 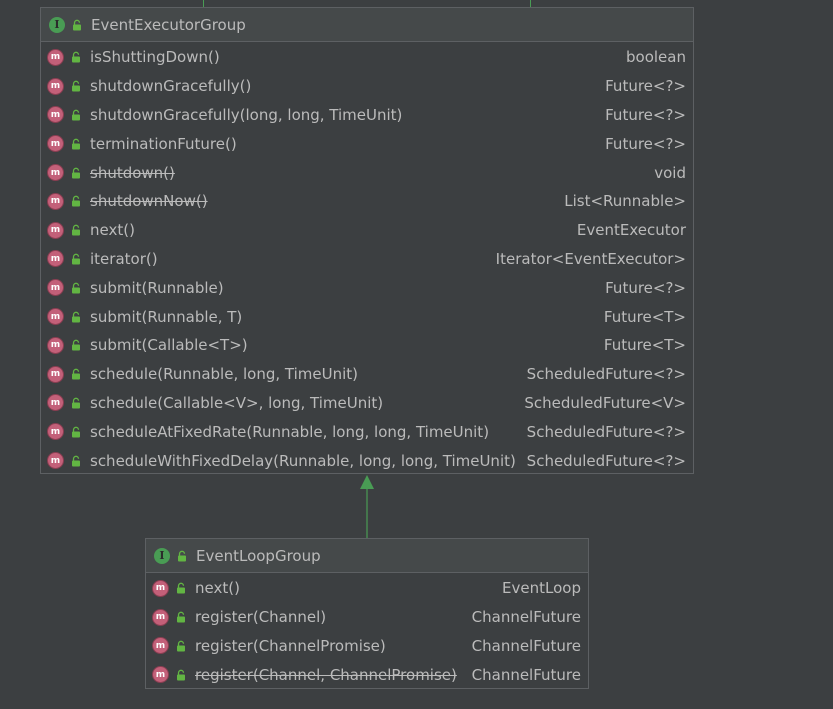 I want to click on method-row: m iterator() Iterator<EventExecutor>, so click(x=367, y=259).